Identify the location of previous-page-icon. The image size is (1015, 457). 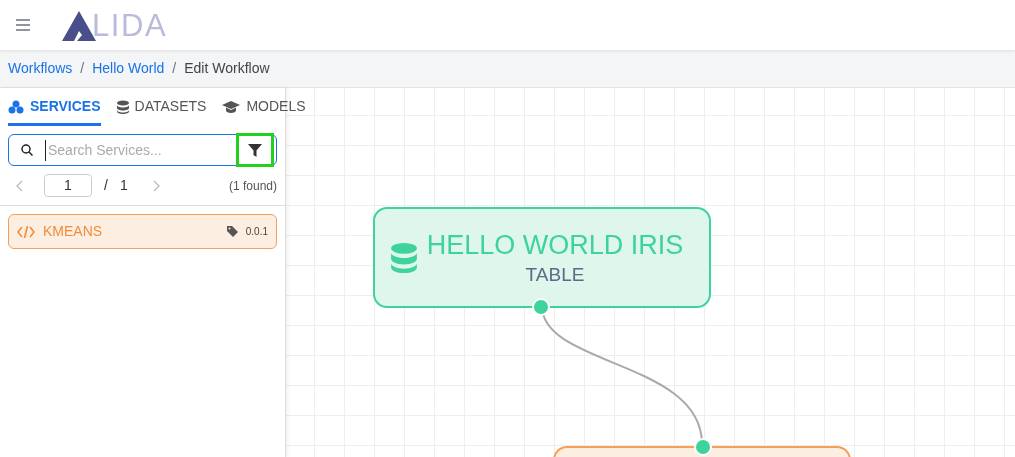
(20, 185).